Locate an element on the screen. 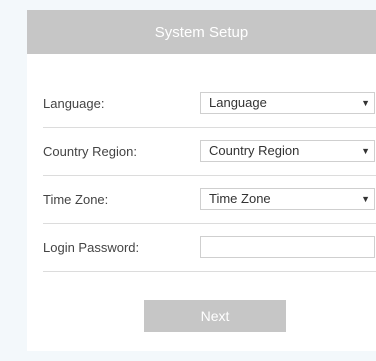  time-zone-select: Time Zone ▼ is located at coordinates (287, 199).